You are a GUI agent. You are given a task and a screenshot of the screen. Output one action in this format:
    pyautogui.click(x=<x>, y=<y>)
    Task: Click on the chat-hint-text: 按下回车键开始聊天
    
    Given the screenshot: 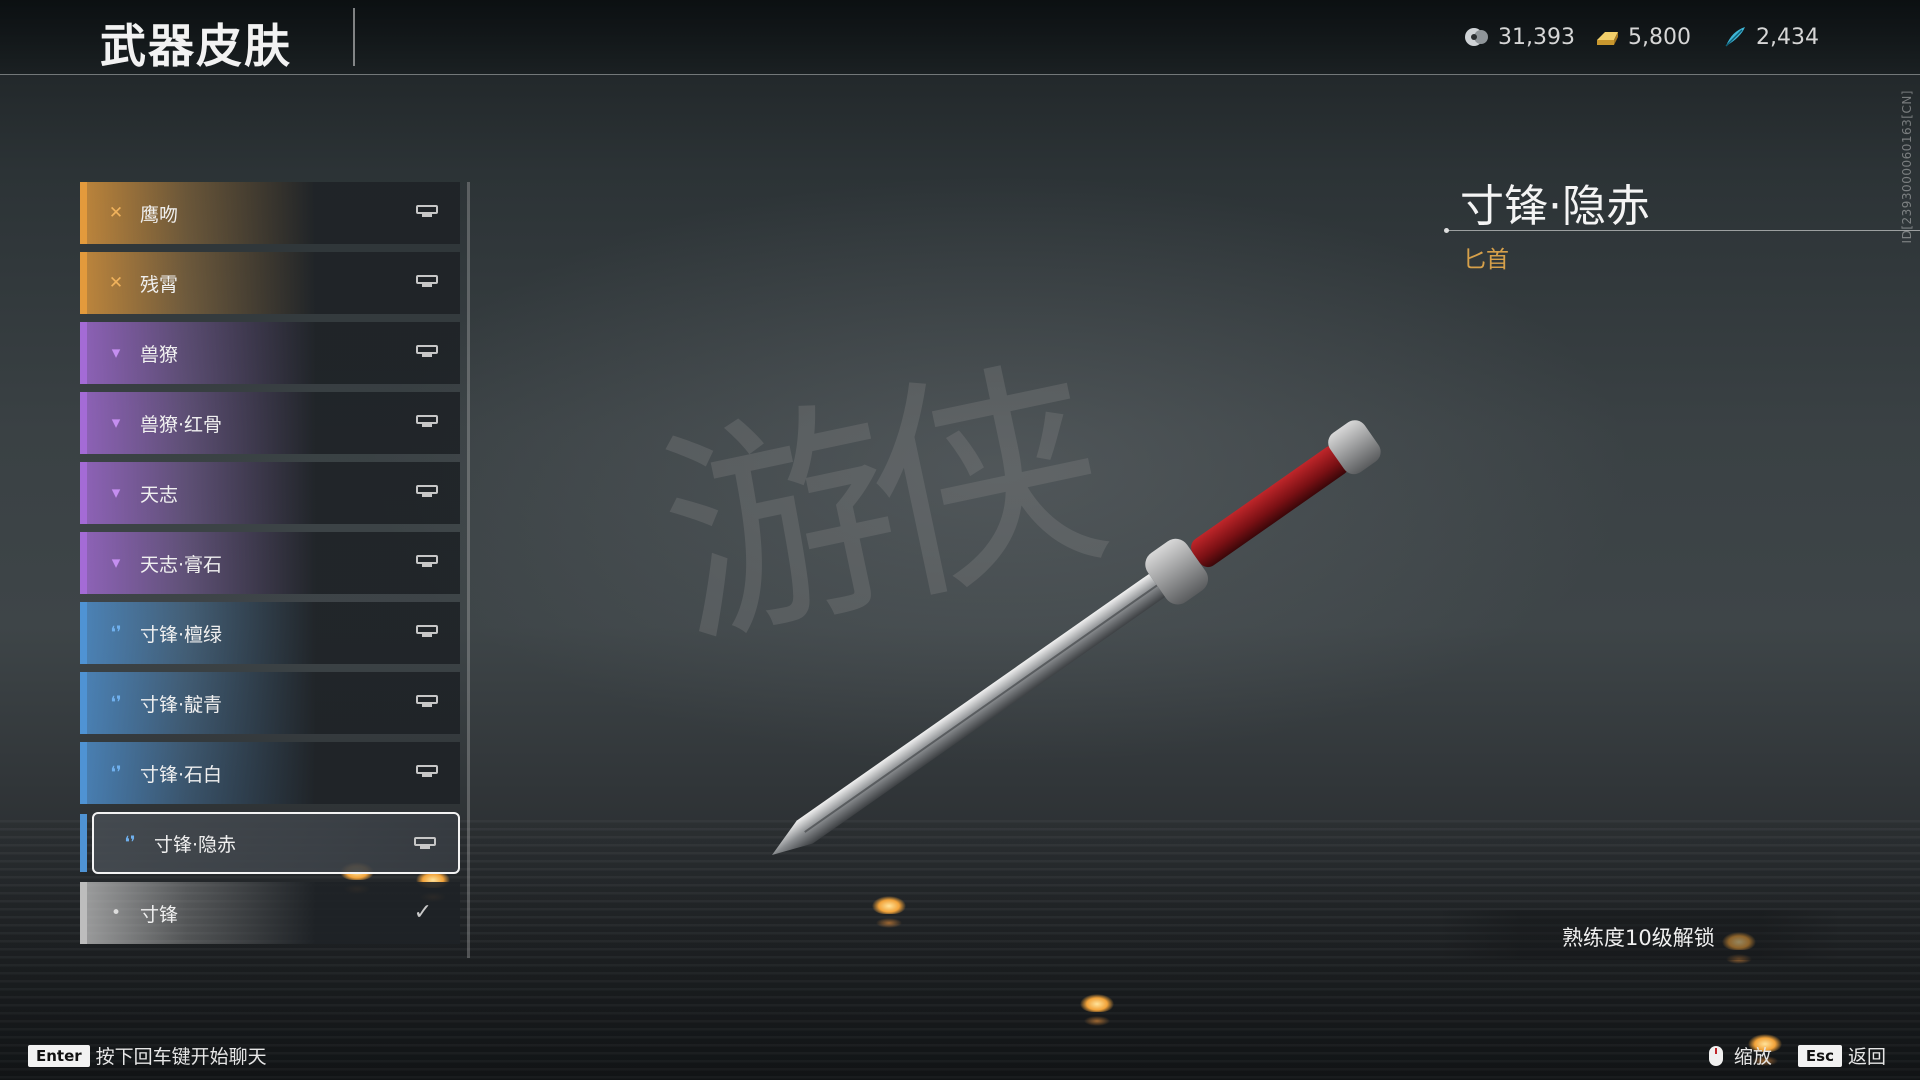 What is the action you would take?
    pyautogui.click(x=181, y=1057)
    